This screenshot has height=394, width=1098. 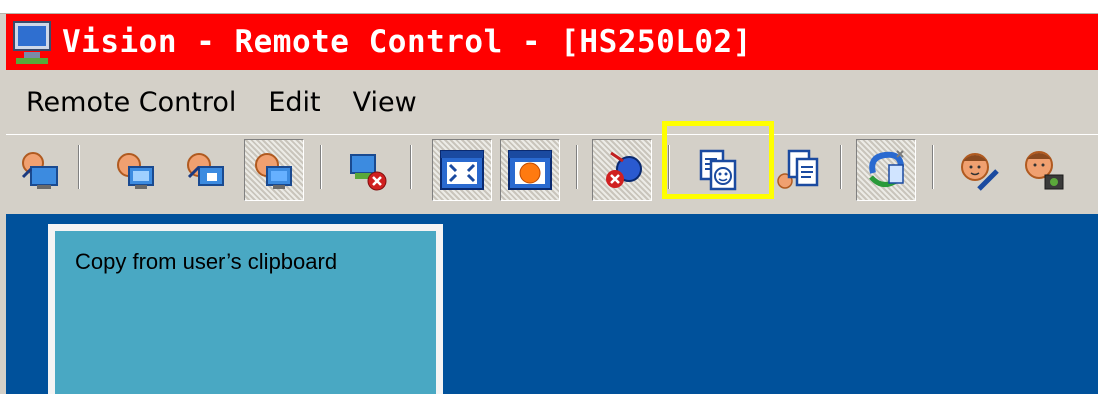 What do you see at coordinates (407, 42) in the screenshot?
I see `window-title: Vision - Remote Control - [HS250L02]` at bounding box center [407, 42].